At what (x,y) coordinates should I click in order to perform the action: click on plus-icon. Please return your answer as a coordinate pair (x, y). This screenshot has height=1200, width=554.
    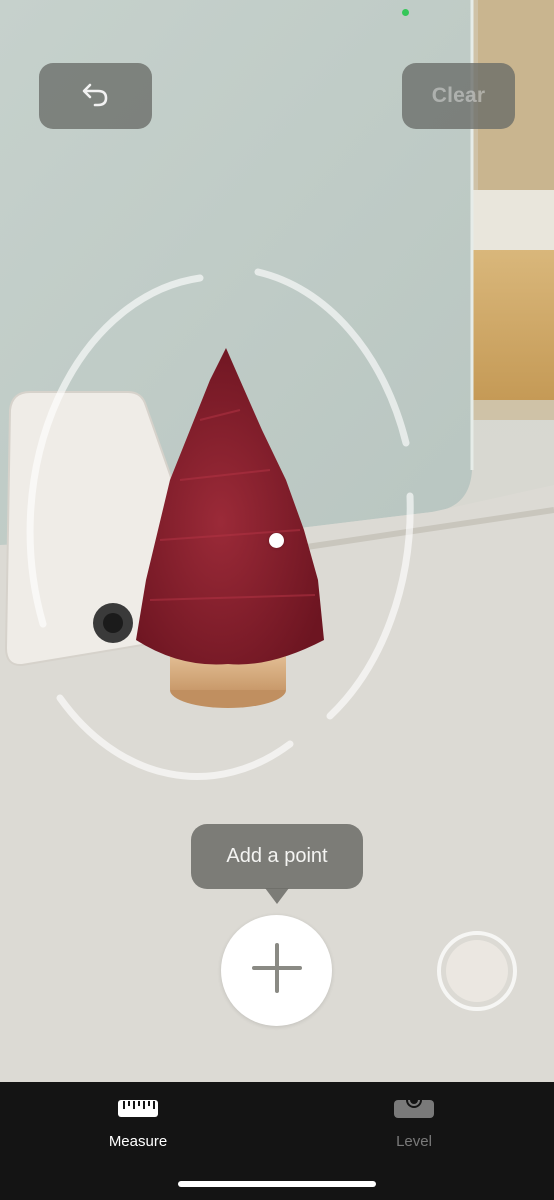
    Looking at the image, I should click on (277, 970).